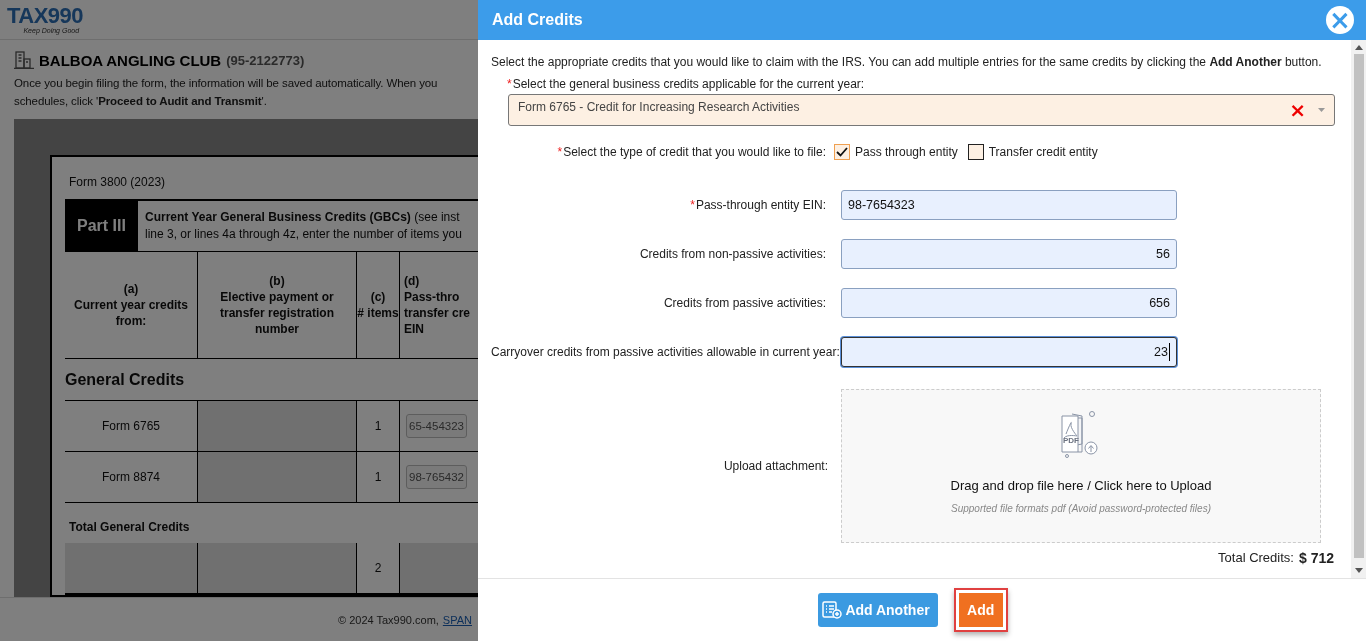  What do you see at coordinates (101, 226) in the screenshot?
I see `part-label: Part III` at bounding box center [101, 226].